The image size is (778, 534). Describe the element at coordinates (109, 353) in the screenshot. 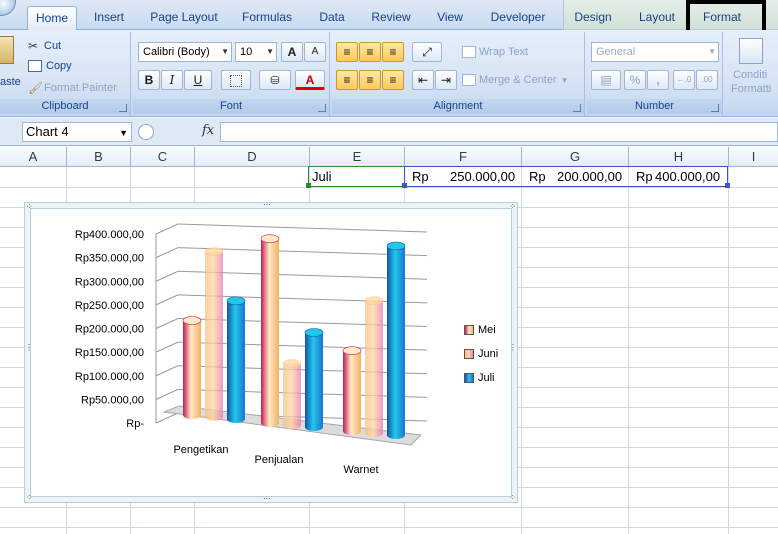

I see `y-tick-label: Rp150.000,00` at that location.